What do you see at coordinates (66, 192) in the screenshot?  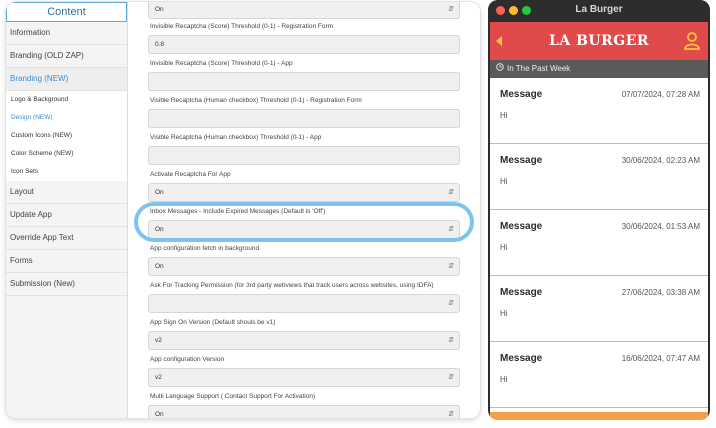 I see `nav-item-layout: Layout` at bounding box center [66, 192].